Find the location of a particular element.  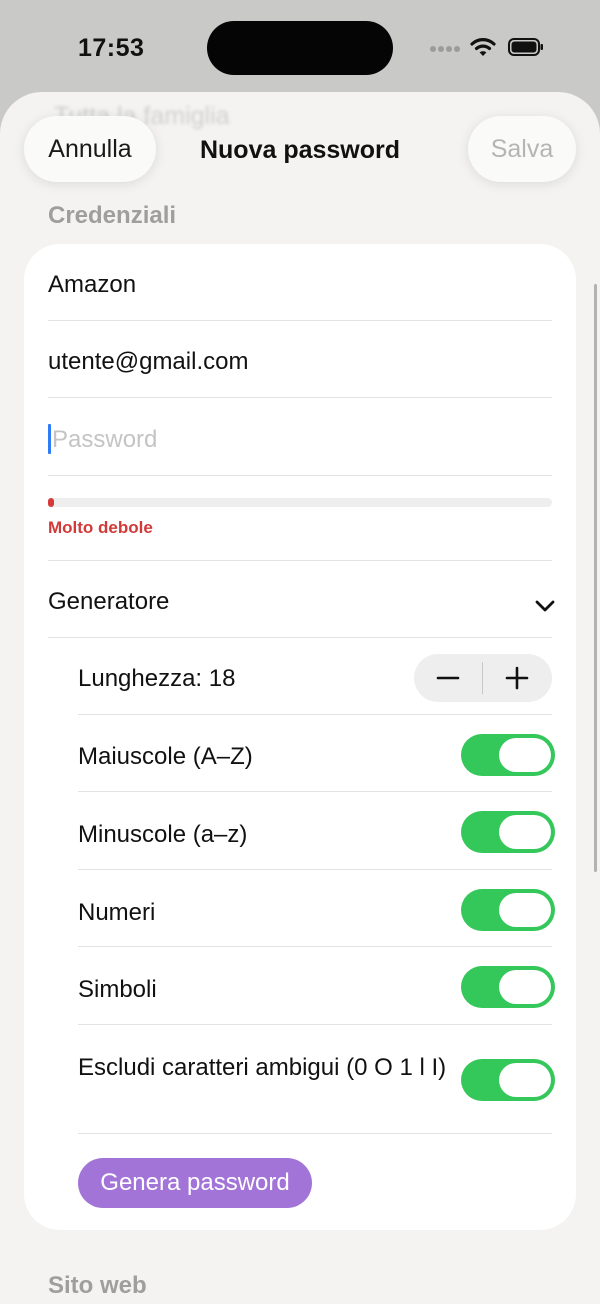

service-name-value: Amazon is located at coordinates (92, 284).